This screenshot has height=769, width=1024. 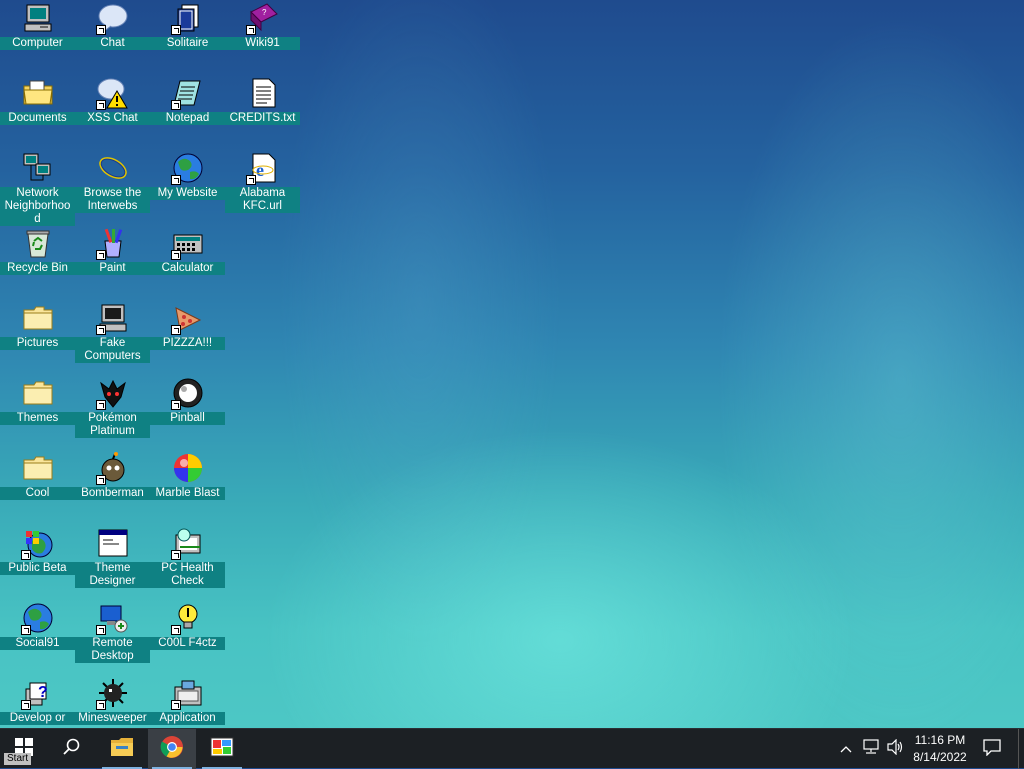 I want to click on desktop-icon-label: Recycle Bin, so click(x=37, y=268).